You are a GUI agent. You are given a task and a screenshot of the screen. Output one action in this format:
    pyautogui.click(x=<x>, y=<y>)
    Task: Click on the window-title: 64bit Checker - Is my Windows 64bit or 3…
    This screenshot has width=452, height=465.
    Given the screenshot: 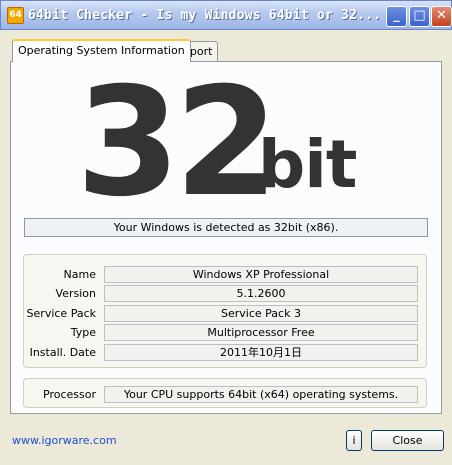 What is the action you would take?
    pyautogui.click(x=205, y=15)
    